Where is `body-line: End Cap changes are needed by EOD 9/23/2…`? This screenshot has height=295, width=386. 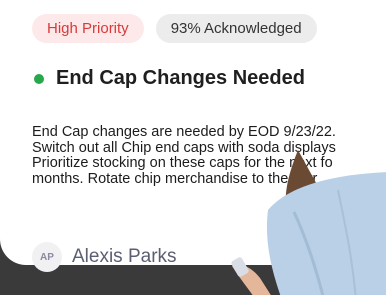 body-line: End Cap changes are needed by EOD 9/23/2… is located at coordinates (184, 132).